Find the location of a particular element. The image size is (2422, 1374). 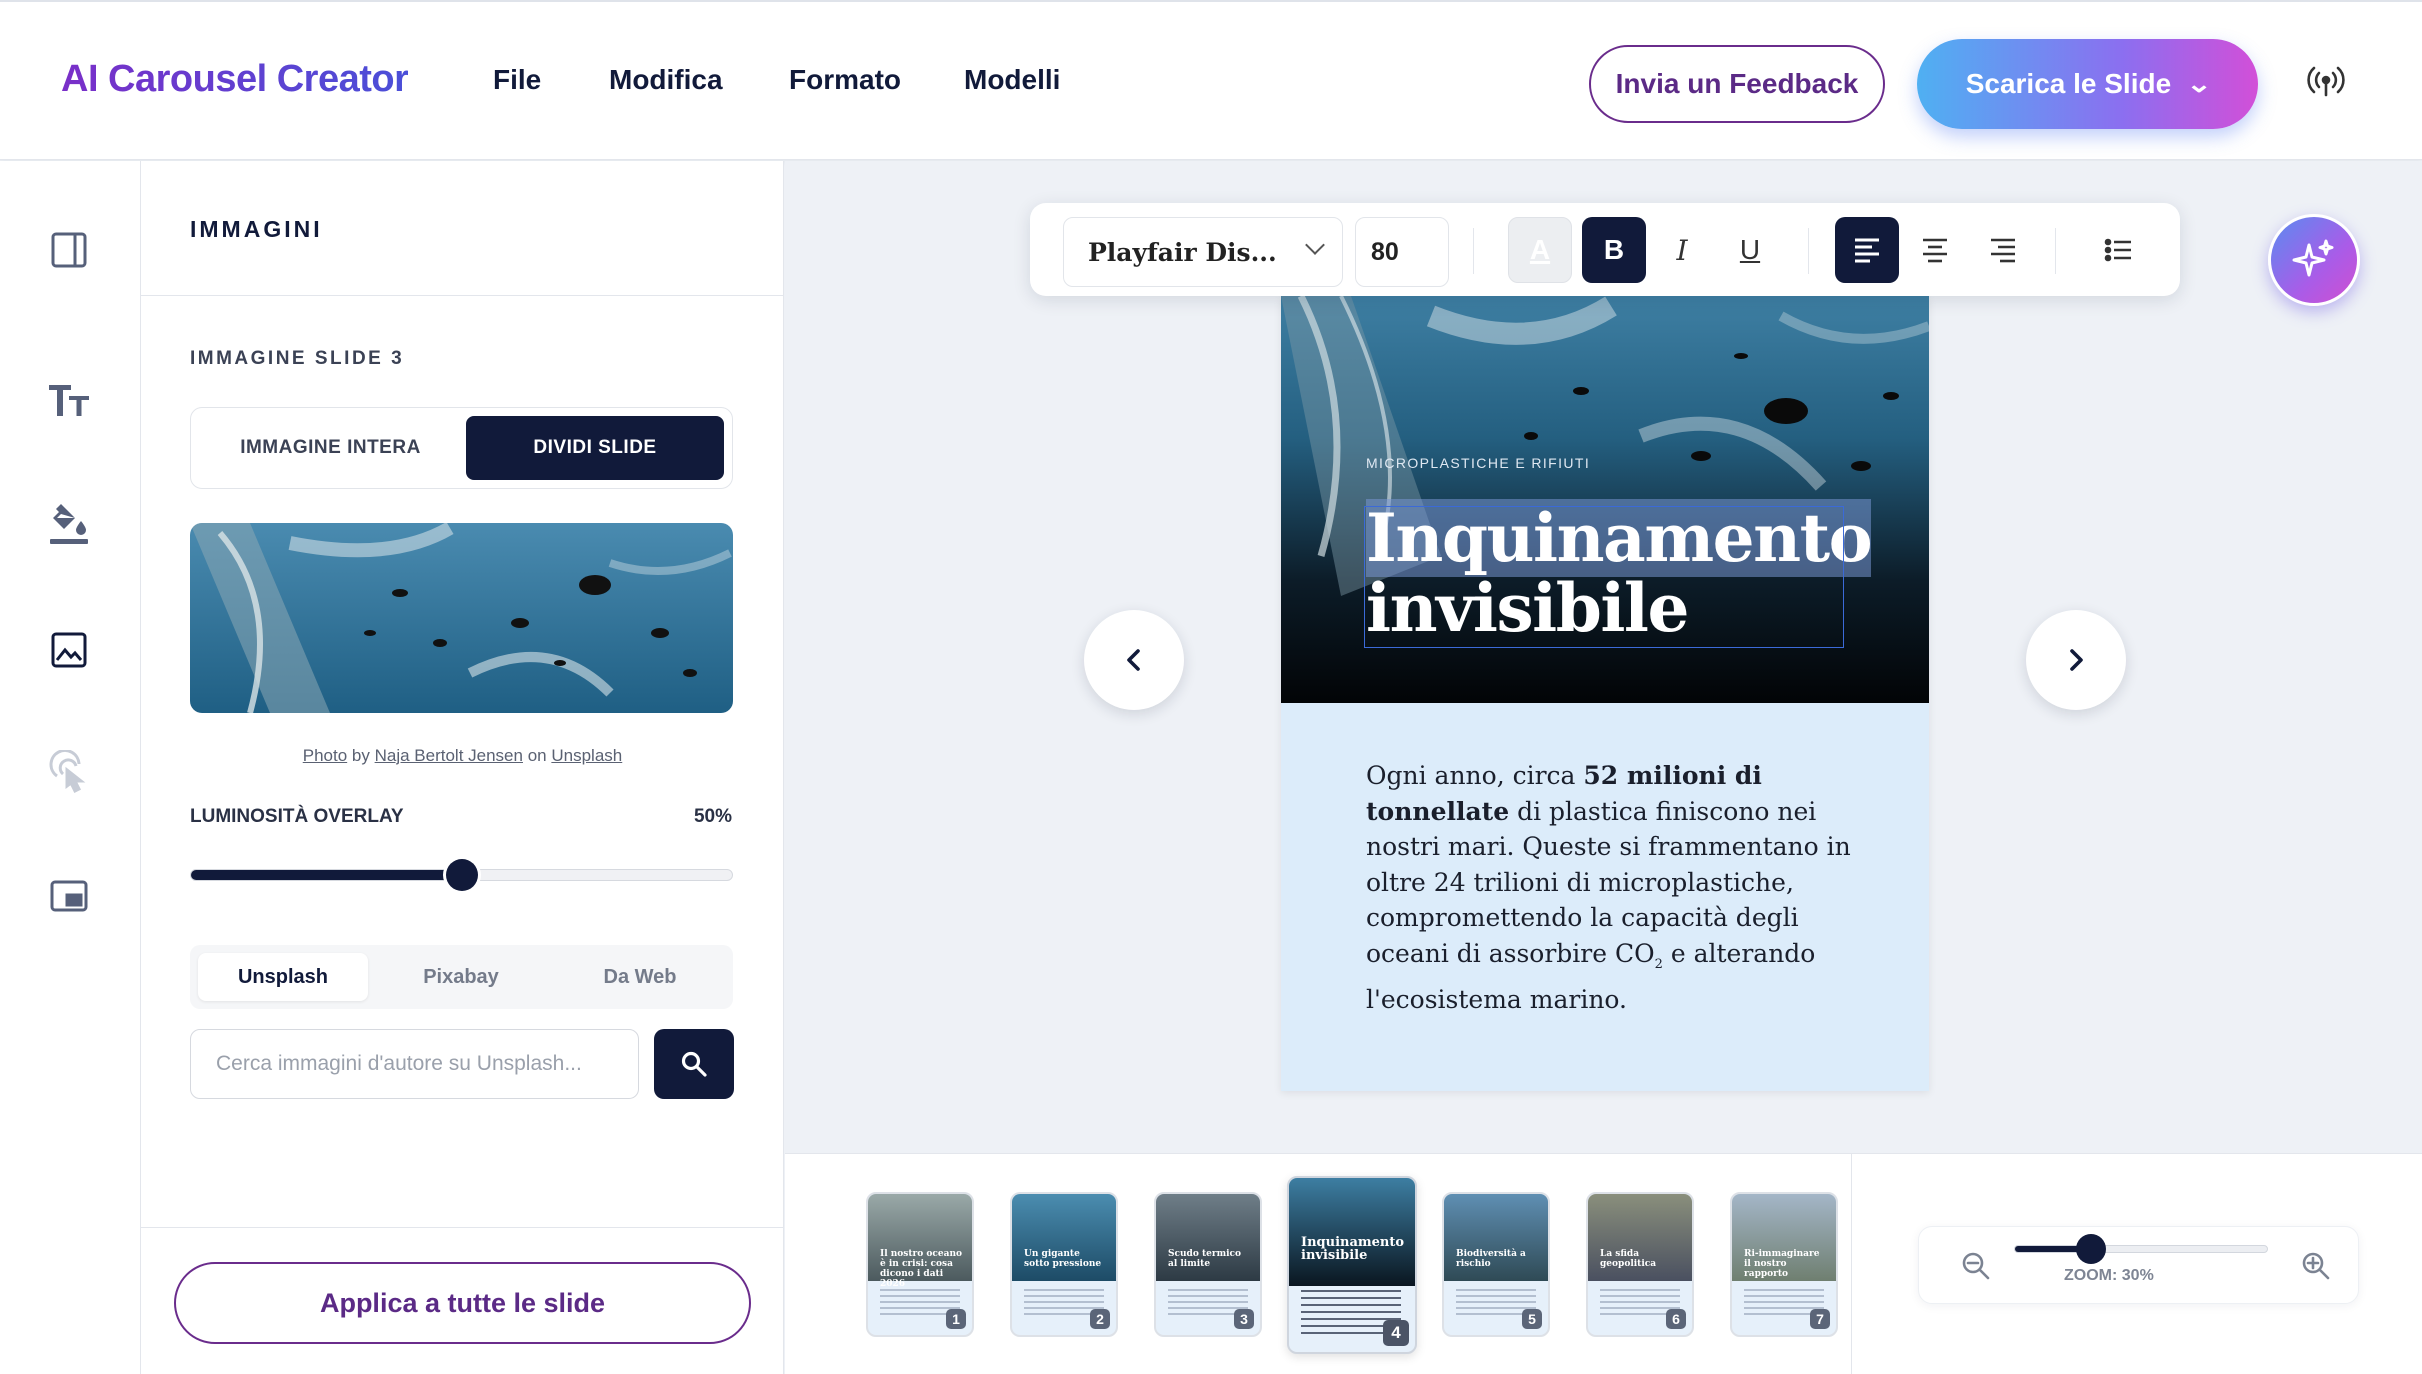

slide-thumbnail: Inquinamento invisibile 4 is located at coordinates (1352, 1265).